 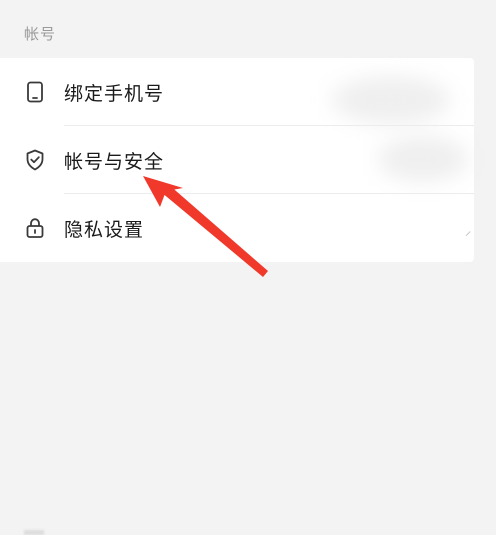 I want to click on bind-phone-row: 绑定手机号, so click(x=237, y=92).